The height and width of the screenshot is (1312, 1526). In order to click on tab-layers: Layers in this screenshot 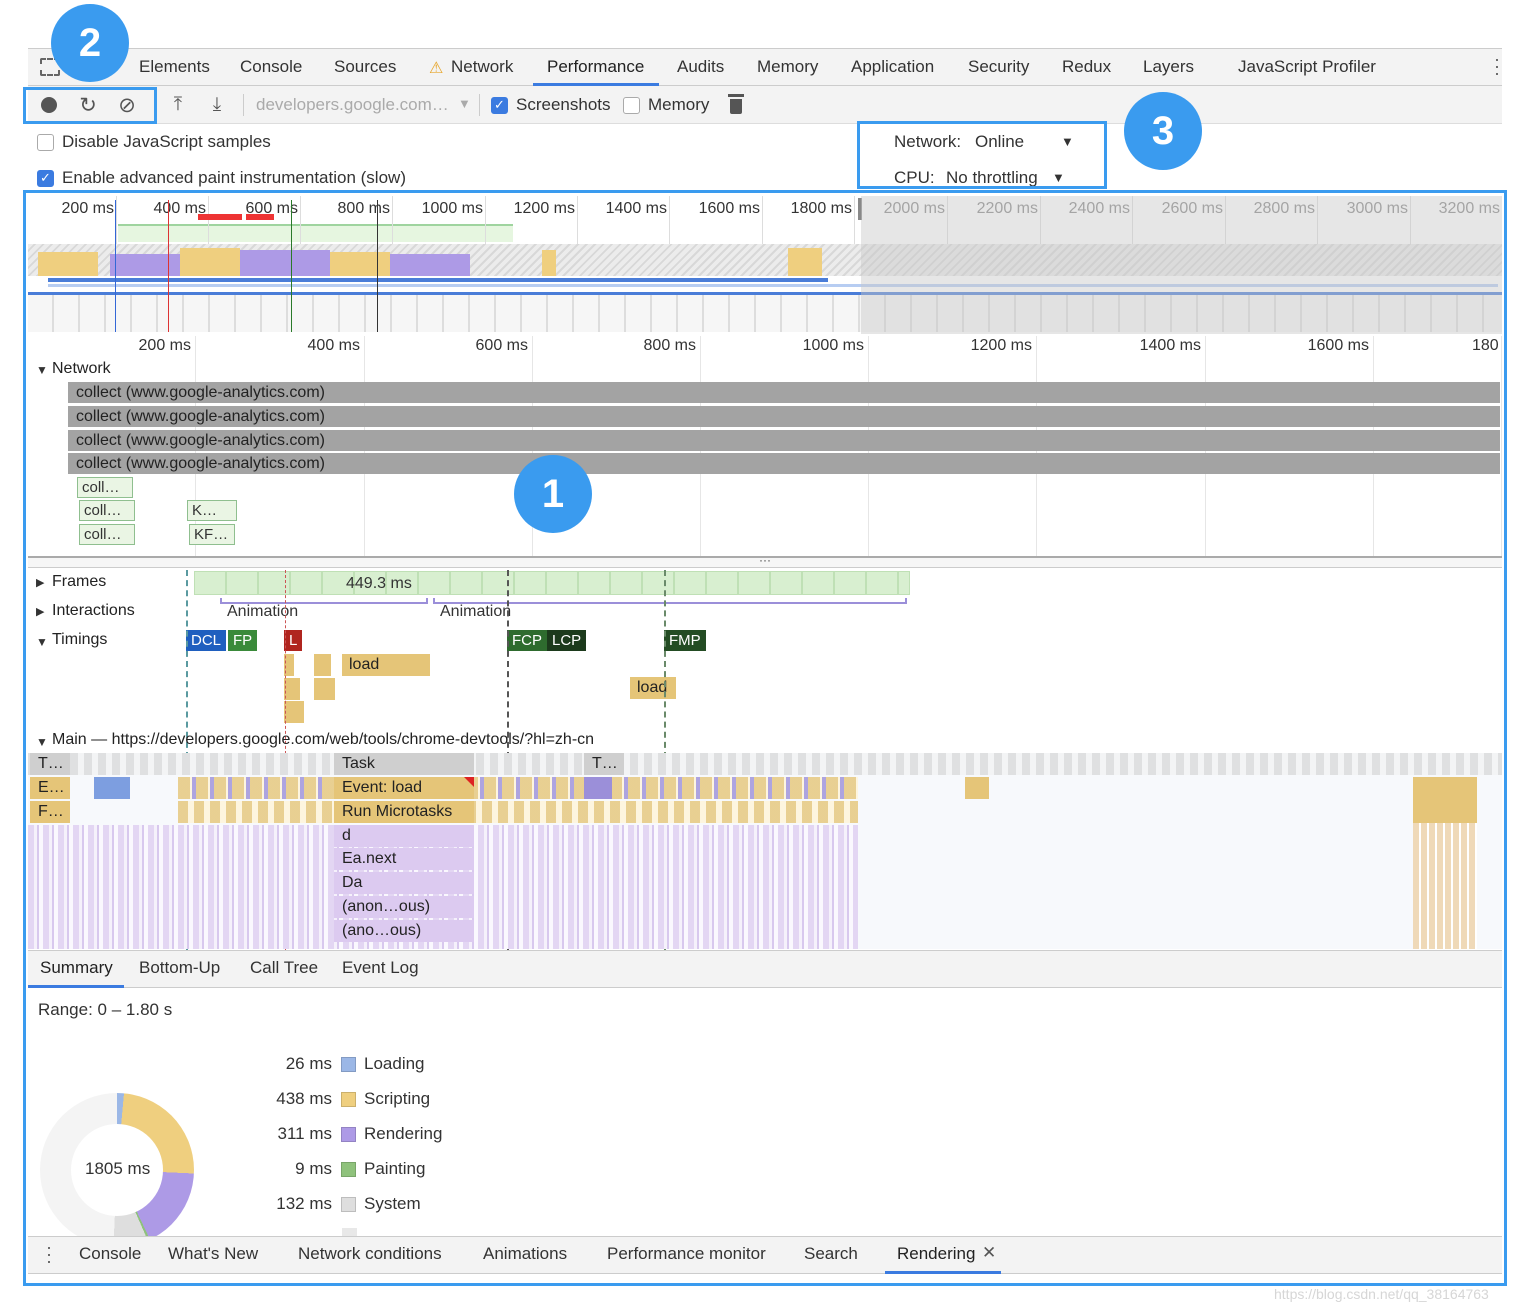, I will do `click(1168, 67)`.